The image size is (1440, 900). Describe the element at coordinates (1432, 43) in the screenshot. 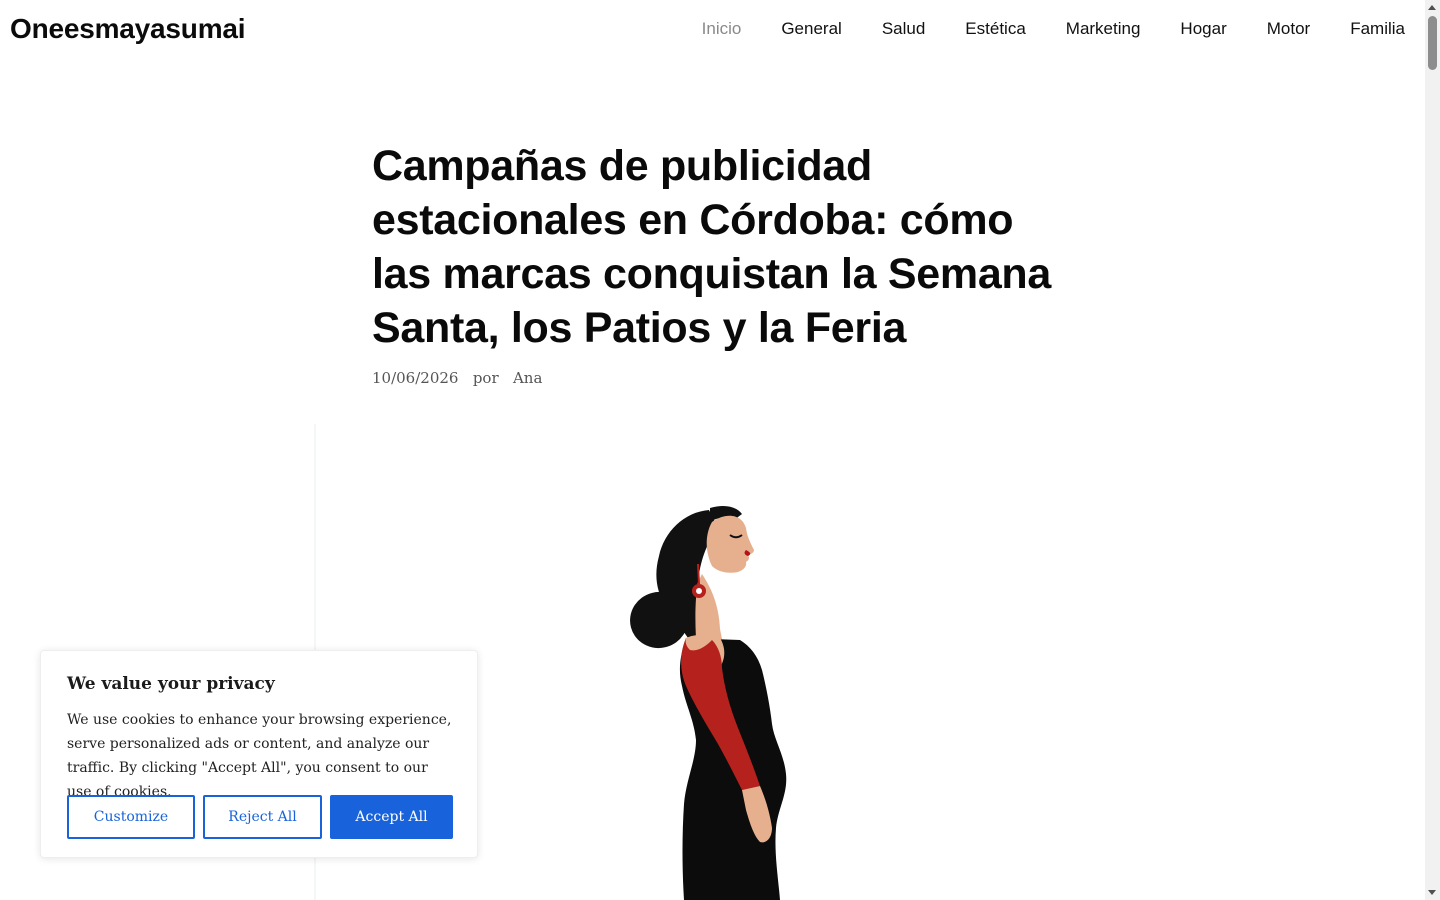

I see `scrollbar-thumb` at that location.